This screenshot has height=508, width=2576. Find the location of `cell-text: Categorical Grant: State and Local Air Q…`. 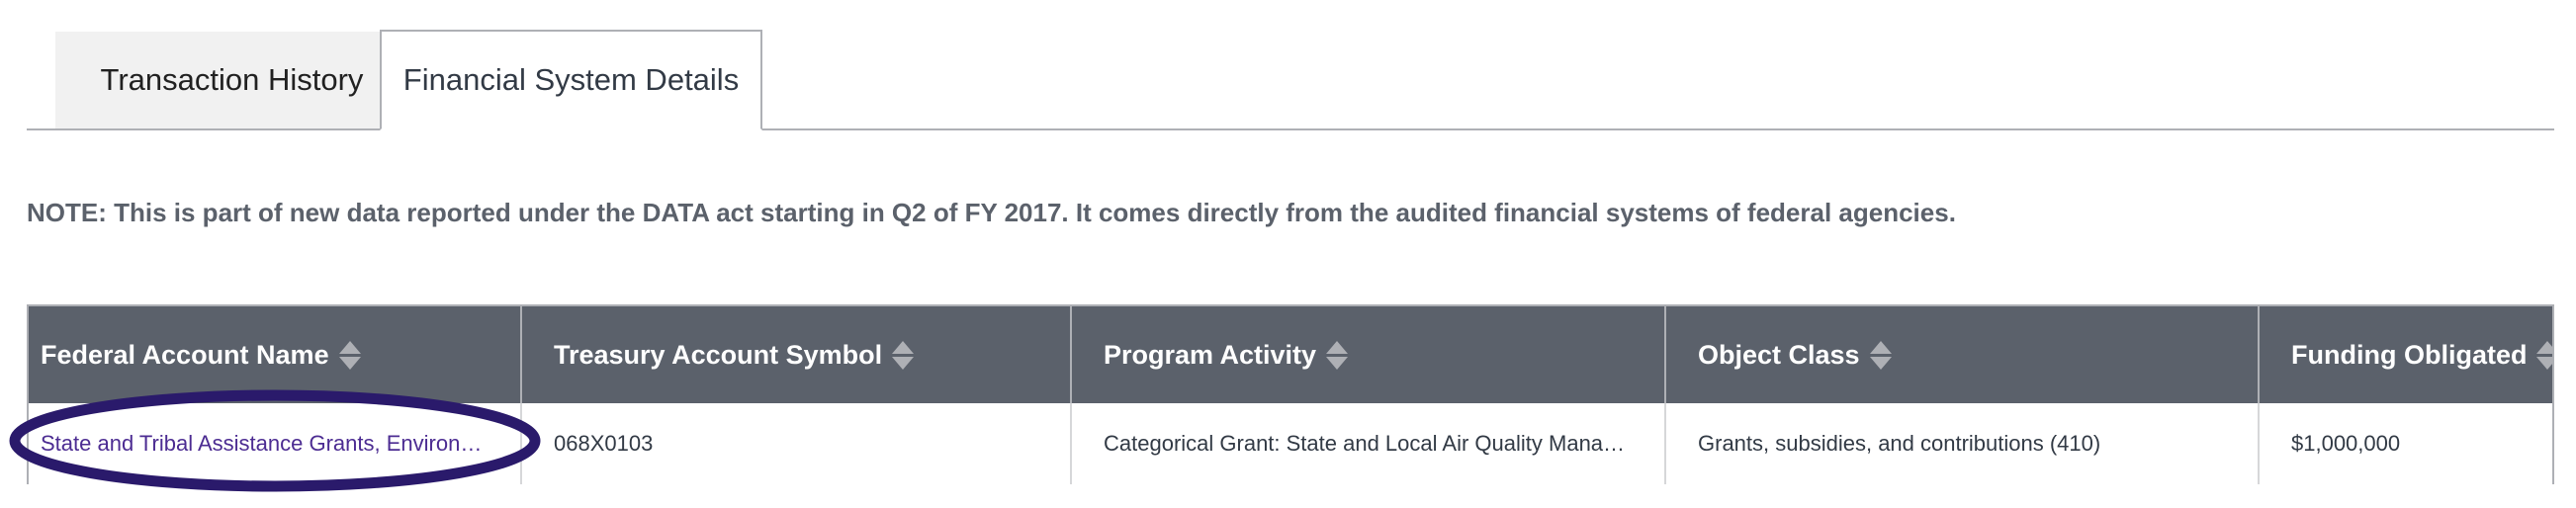

cell-text: Categorical Grant: State and Local Air Q… is located at coordinates (1365, 443).